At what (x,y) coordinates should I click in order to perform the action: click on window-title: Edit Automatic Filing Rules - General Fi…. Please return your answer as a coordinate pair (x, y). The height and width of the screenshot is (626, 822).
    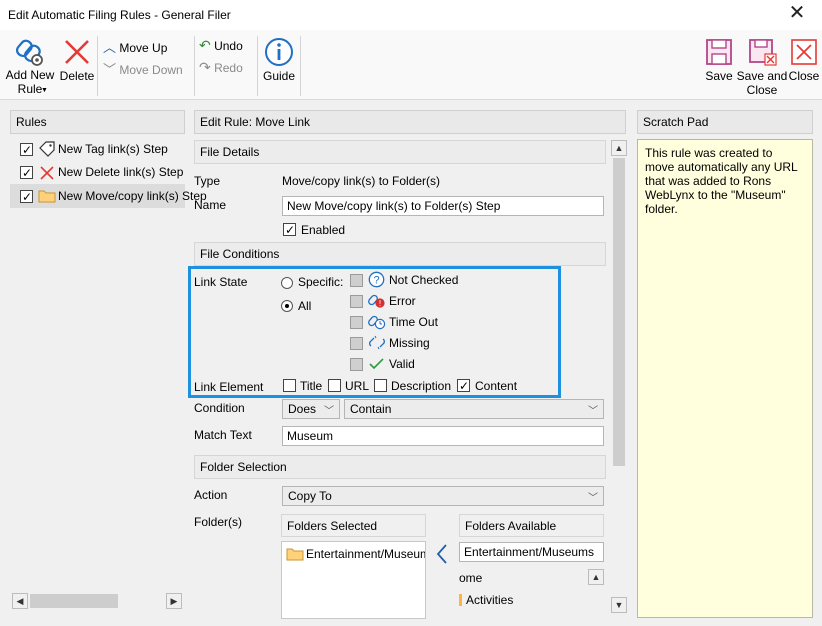
    Looking at the image, I should click on (119, 15).